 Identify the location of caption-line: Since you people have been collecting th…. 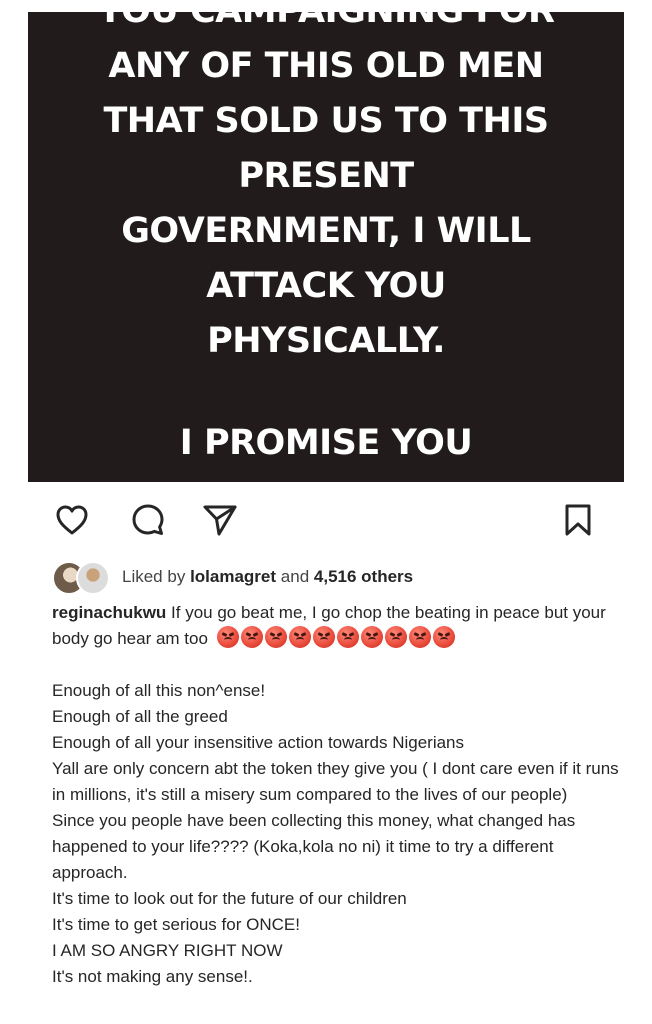
(314, 846).